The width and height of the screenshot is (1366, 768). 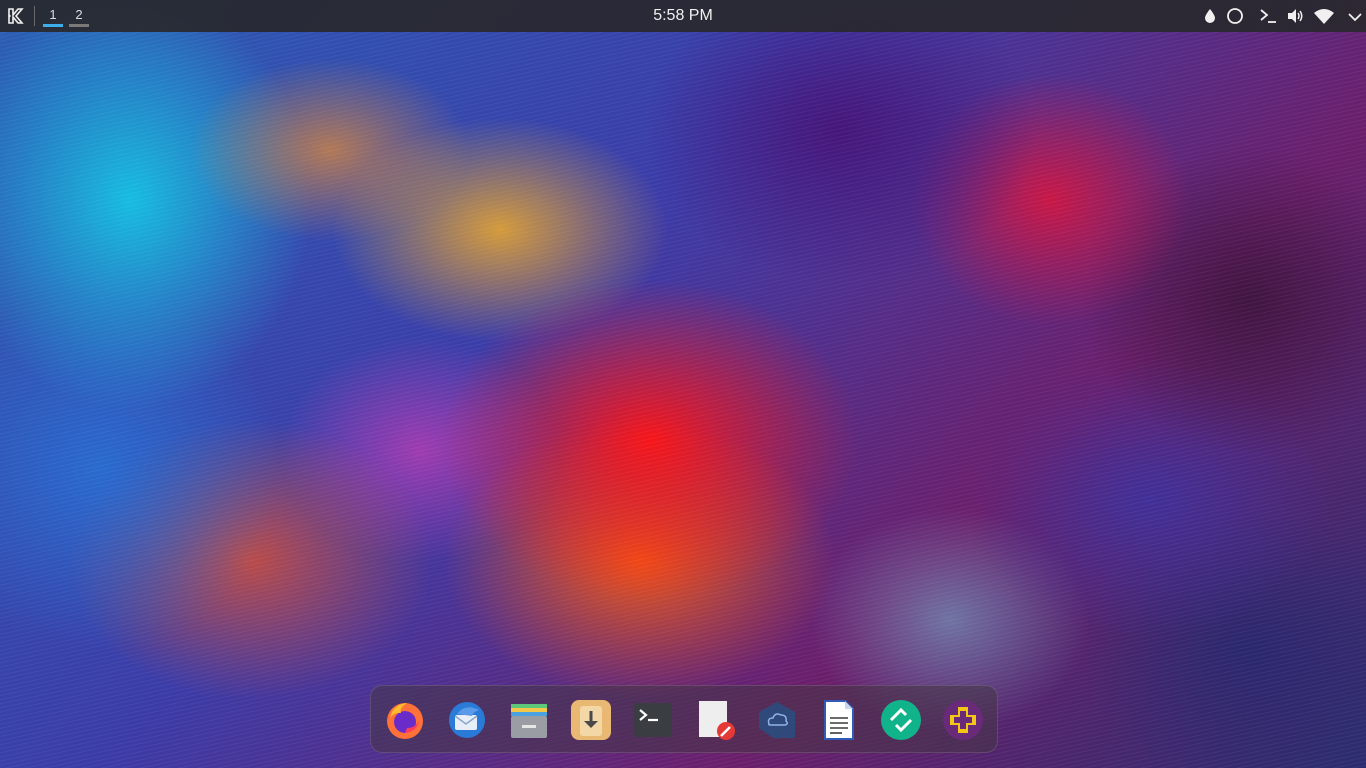 What do you see at coordinates (1268, 16) in the screenshot?
I see `terminal-icon` at bounding box center [1268, 16].